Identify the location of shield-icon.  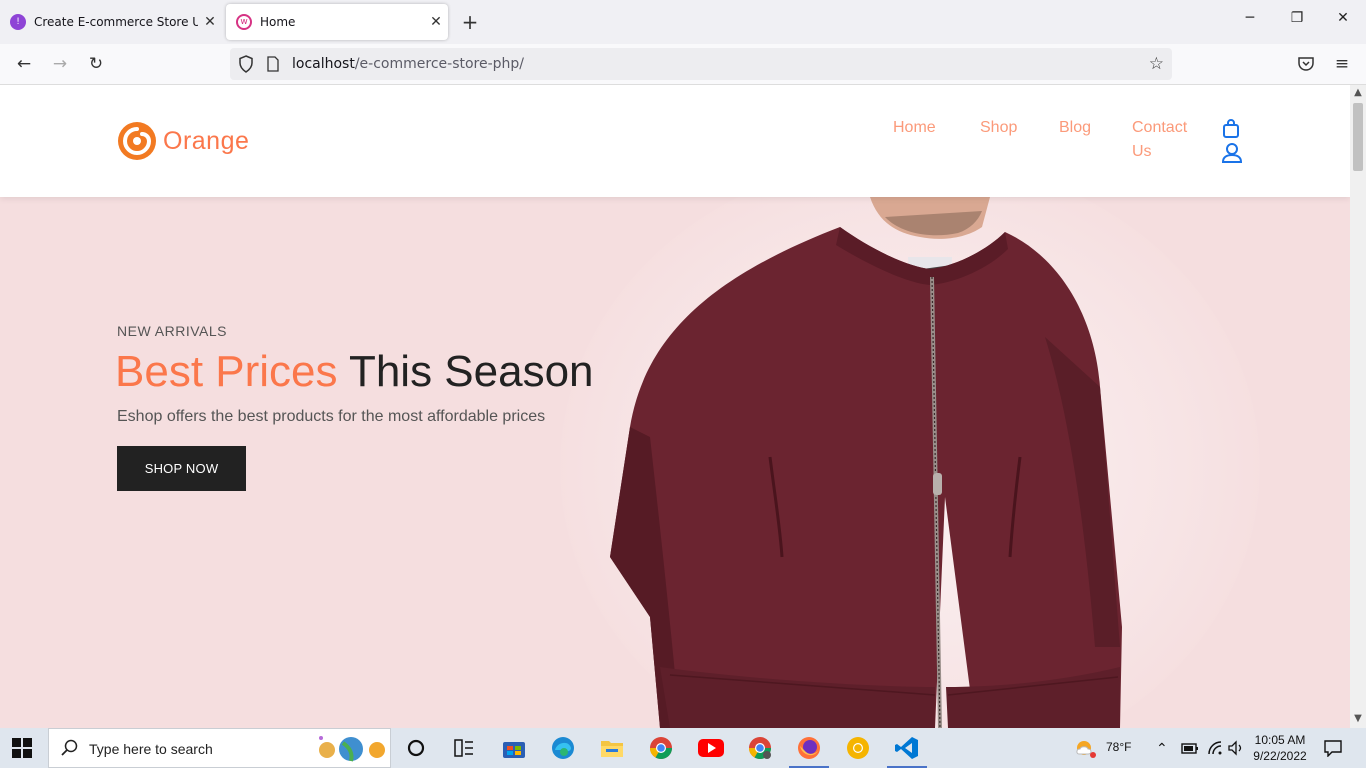
(246, 64).